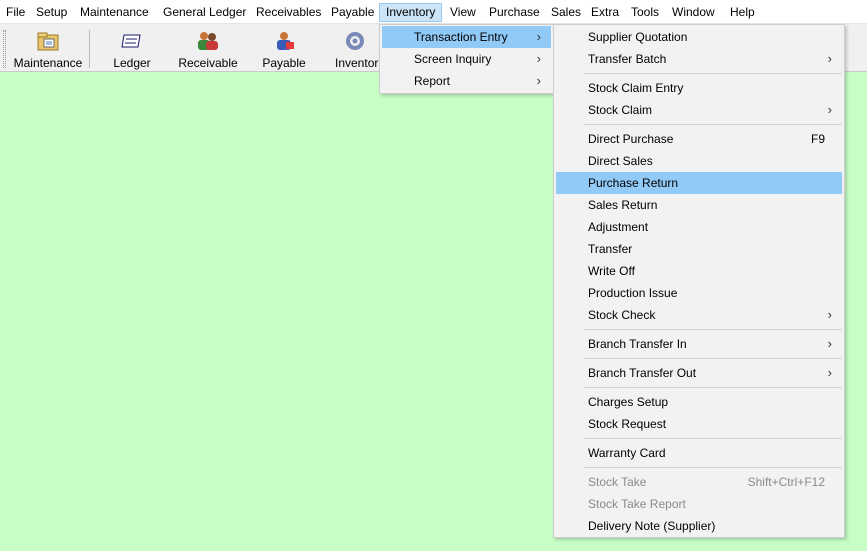  What do you see at coordinates (357, 63) in the screenshot?
I see `inventory-button-label: Inventor` at bounding box center [357, 63].